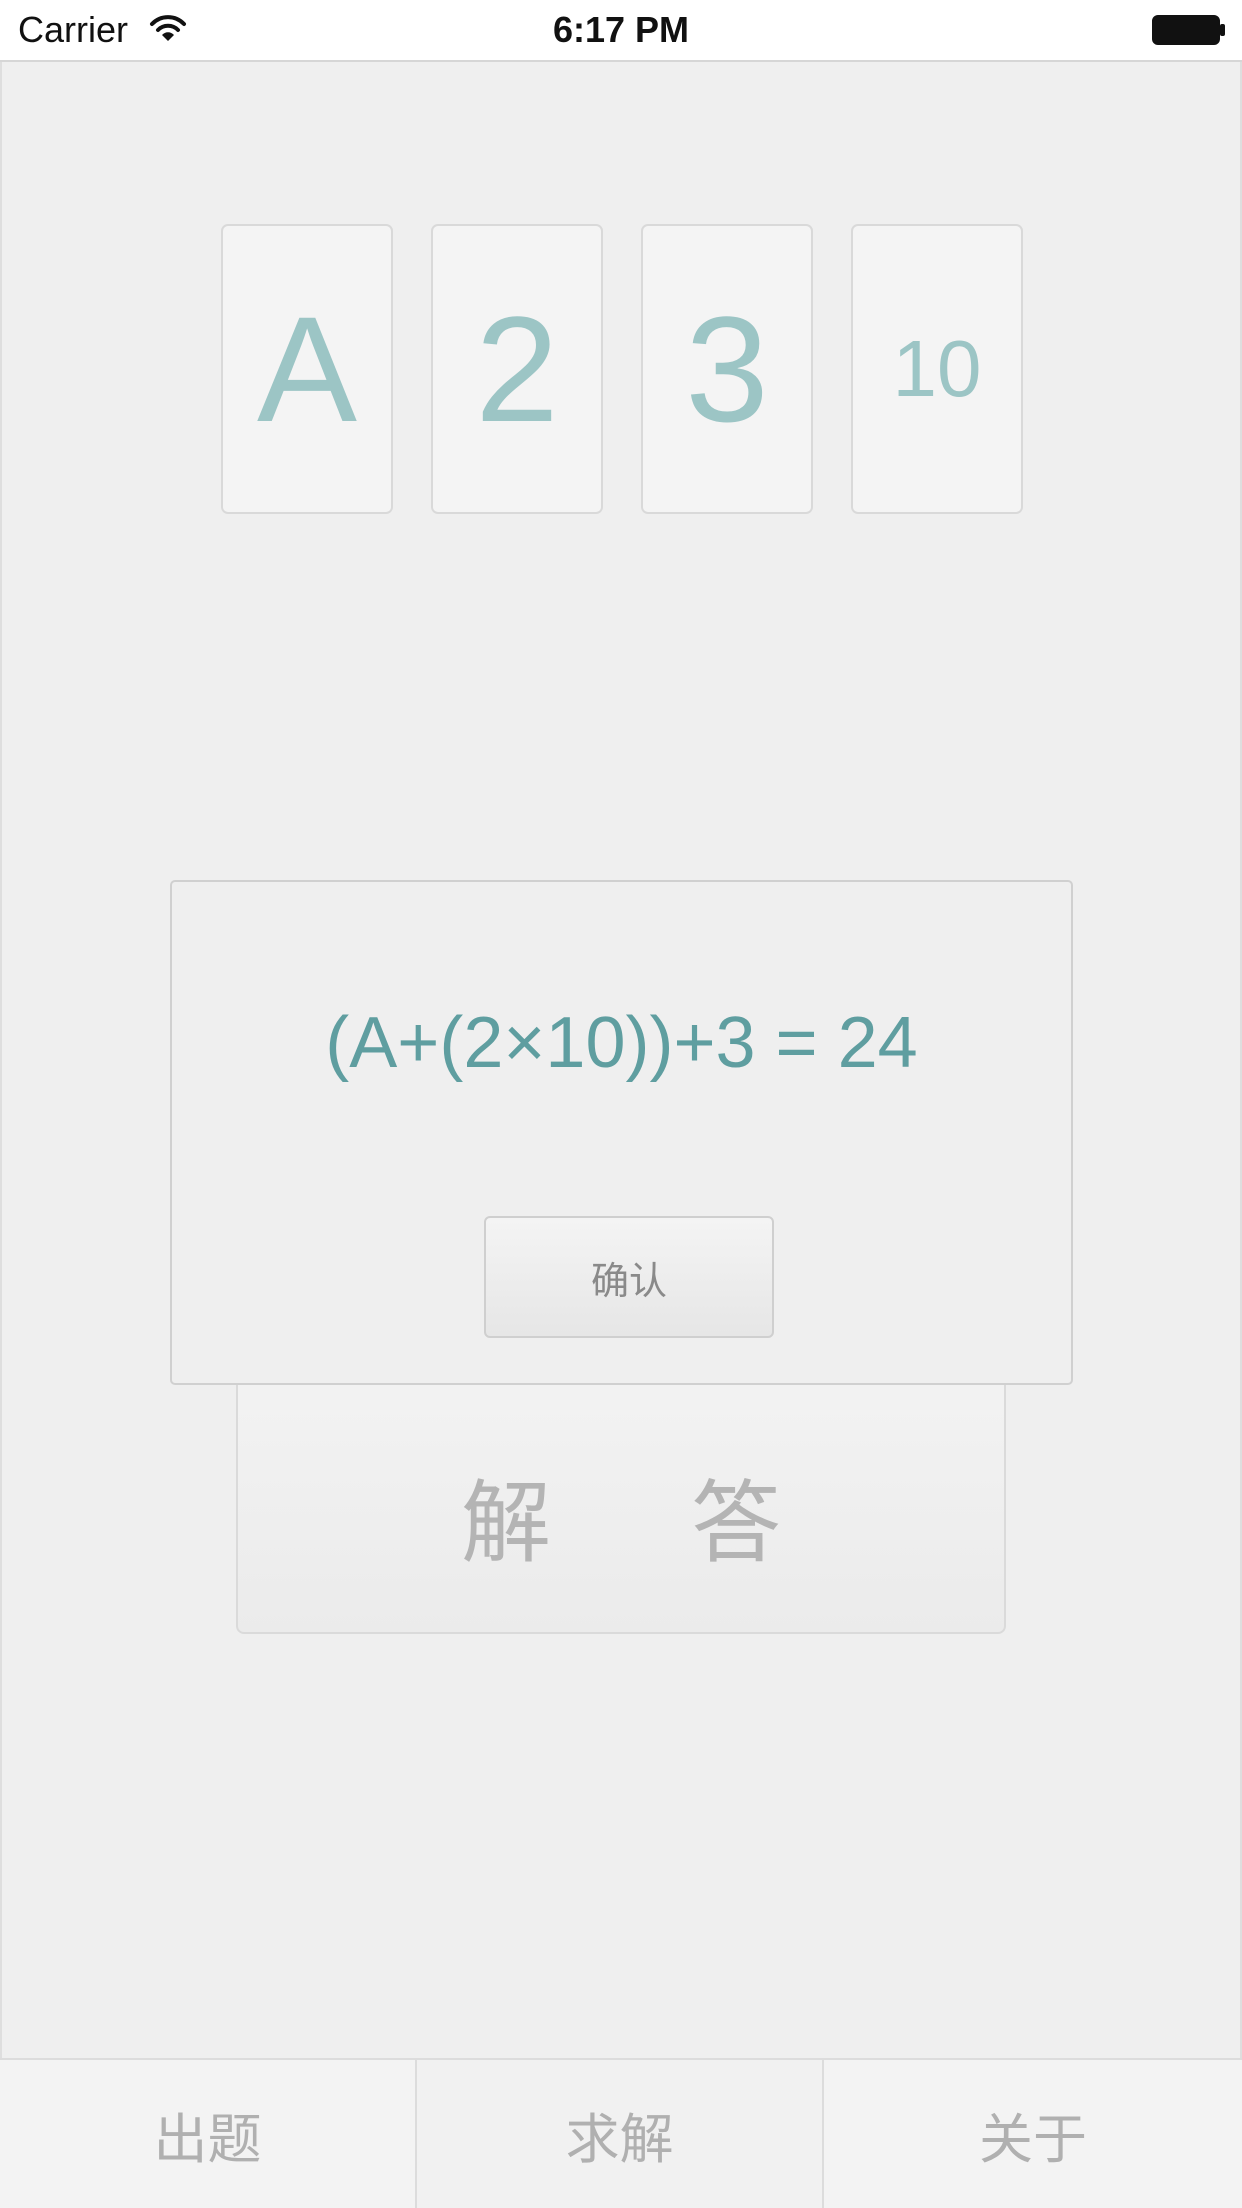 The image size is (1242, 2208). Describe the element at coordinates (1033, 2134) in the screenshot. I see `tab-about: 关于` at that location.